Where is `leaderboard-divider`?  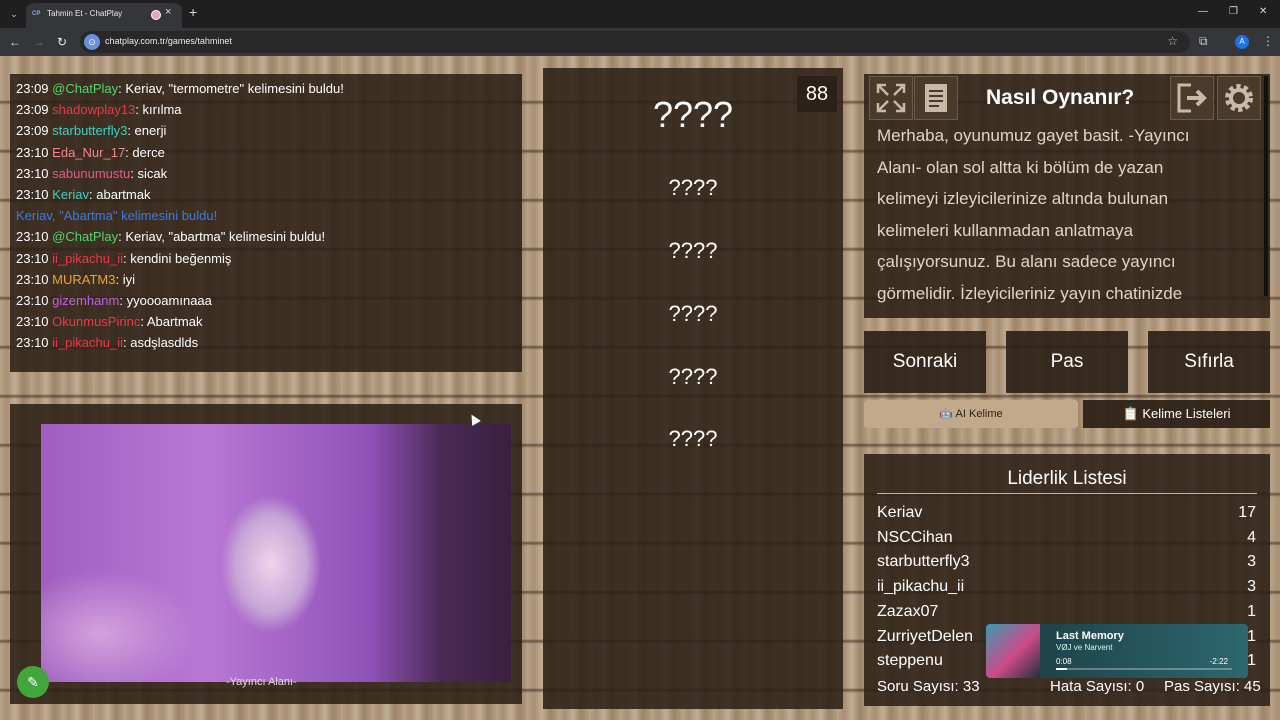 leaderboard-divider is located at coordinates (1067, 493).